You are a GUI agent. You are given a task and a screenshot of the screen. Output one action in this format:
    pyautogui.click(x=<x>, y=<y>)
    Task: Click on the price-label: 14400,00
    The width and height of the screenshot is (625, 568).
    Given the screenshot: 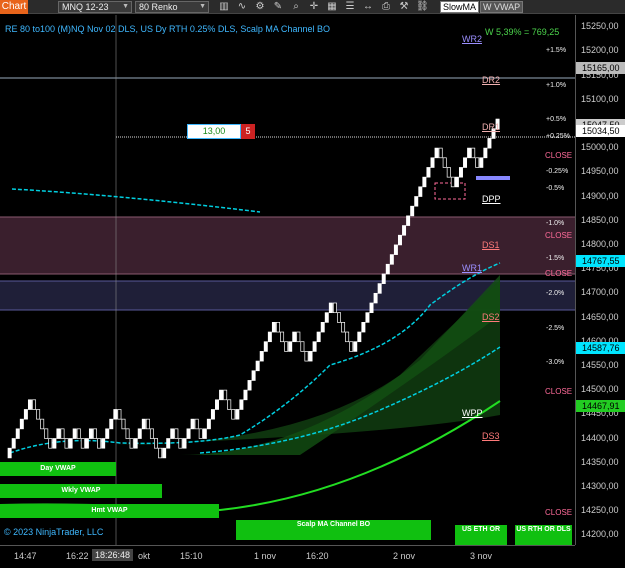 What is the action you would take?
    pyautogui.click(x=600, y=437)
    